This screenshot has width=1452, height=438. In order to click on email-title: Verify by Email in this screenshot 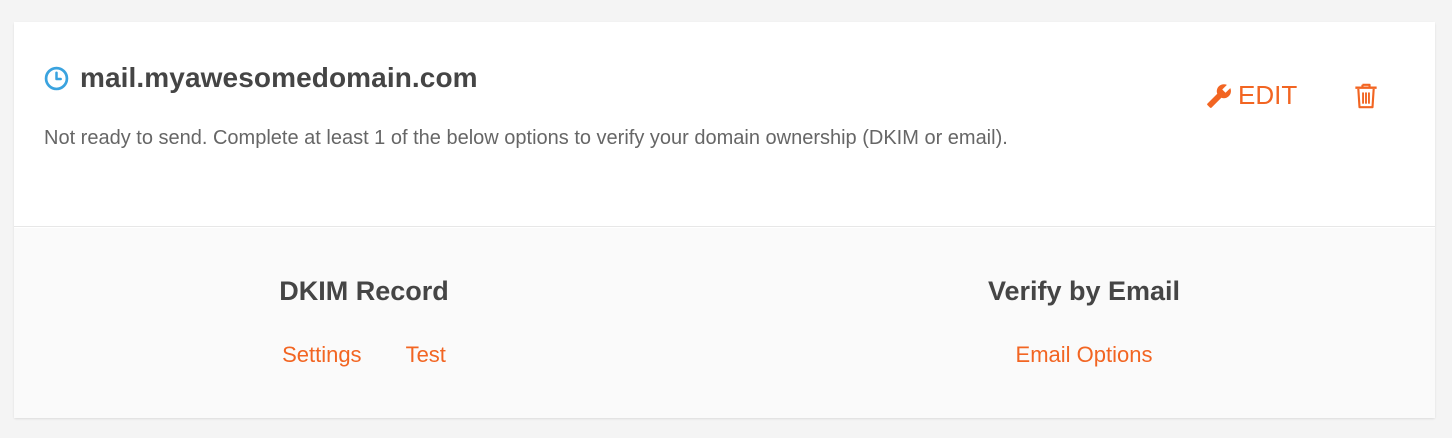, I will do `click(1084, 291)`.